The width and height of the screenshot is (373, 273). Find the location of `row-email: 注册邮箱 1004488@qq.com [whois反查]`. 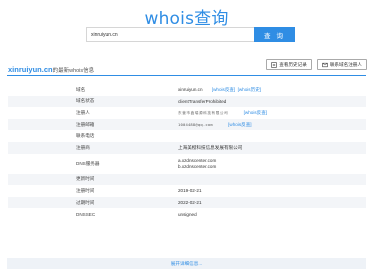

row-email: 注册邮箱 1004488@qq.com [whois反查] is located at coordinates (187, 124).